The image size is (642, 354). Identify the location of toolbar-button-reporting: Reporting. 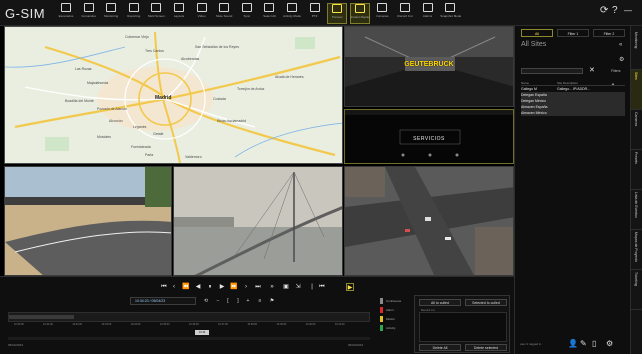
(134, 13).